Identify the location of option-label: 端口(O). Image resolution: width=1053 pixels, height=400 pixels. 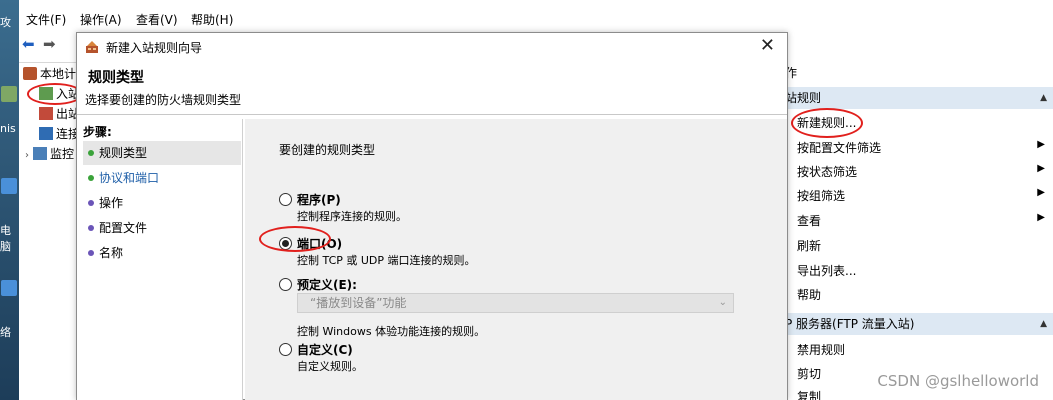
(320, 244).